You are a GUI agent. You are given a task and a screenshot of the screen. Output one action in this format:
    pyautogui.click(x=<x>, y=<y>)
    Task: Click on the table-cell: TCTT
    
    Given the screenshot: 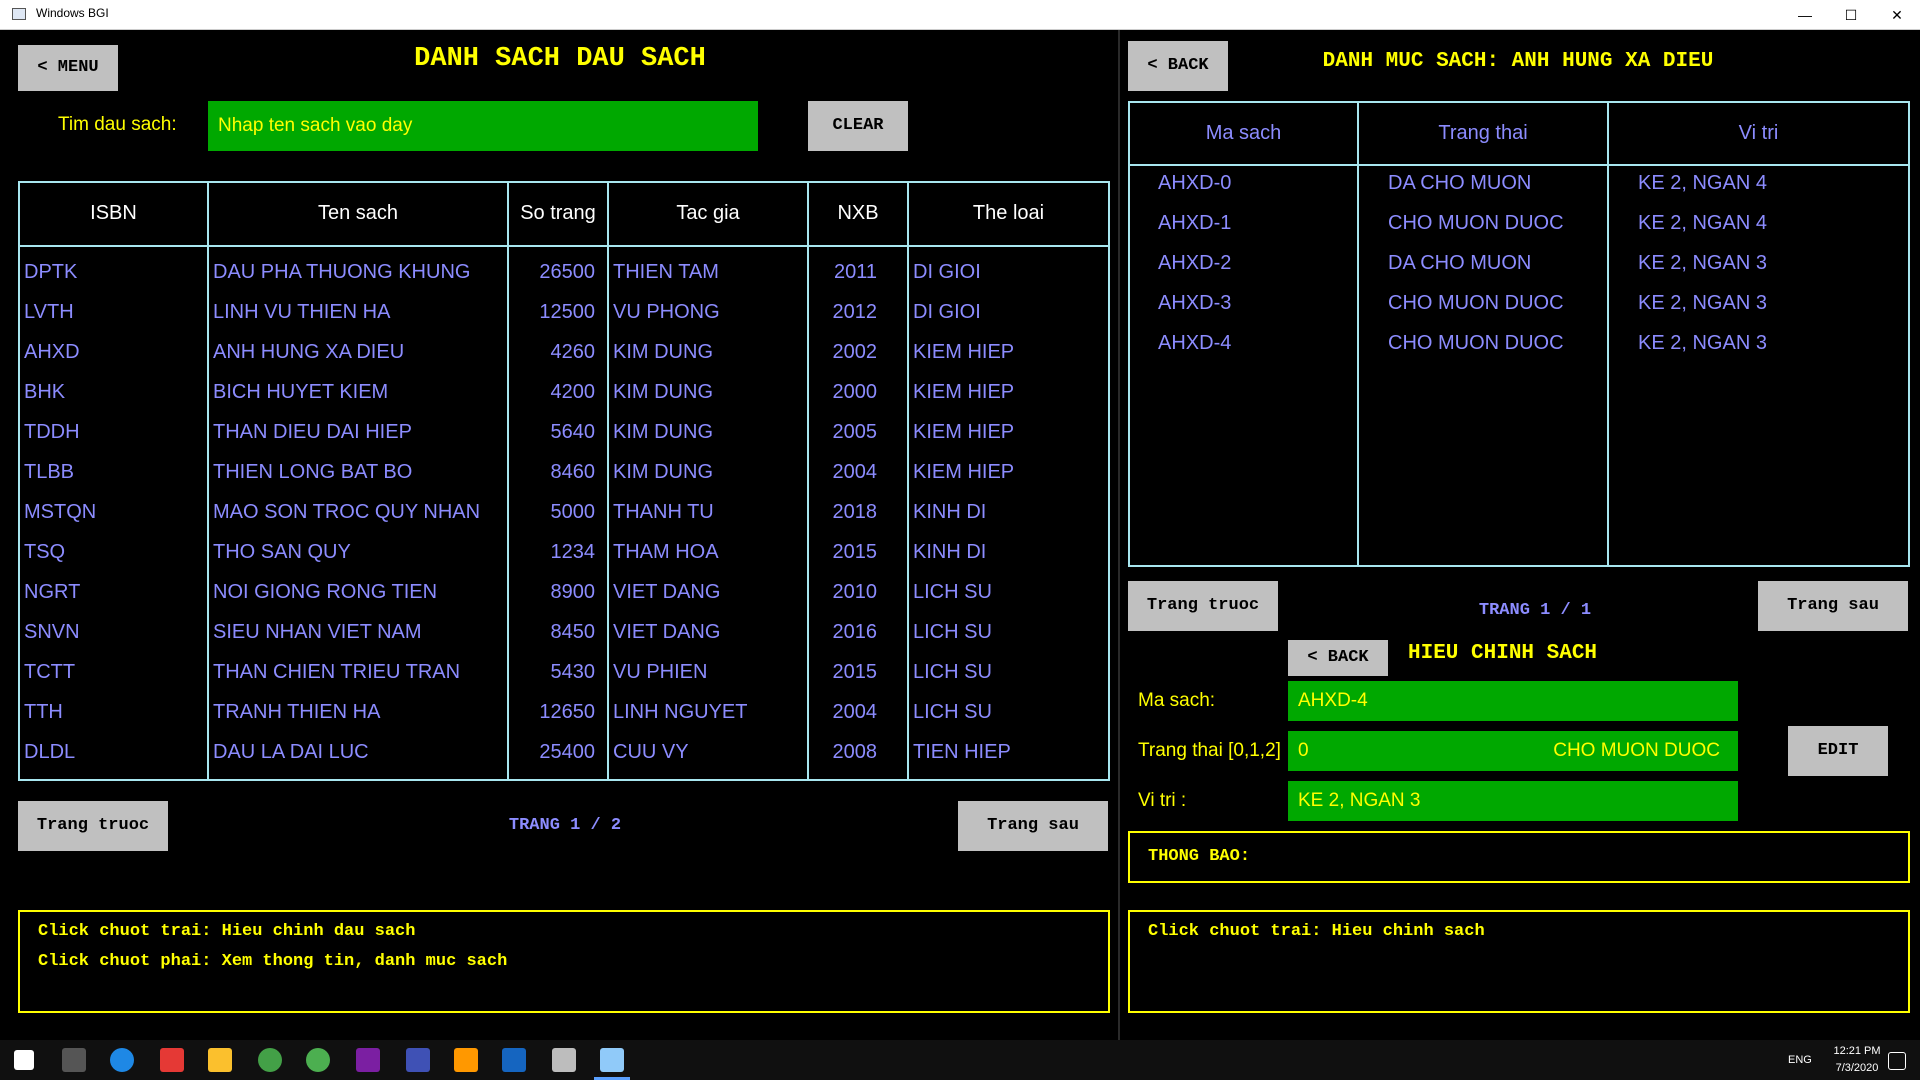 What is the action you would take?
    pyautogui.click(x=114, y=672)
    